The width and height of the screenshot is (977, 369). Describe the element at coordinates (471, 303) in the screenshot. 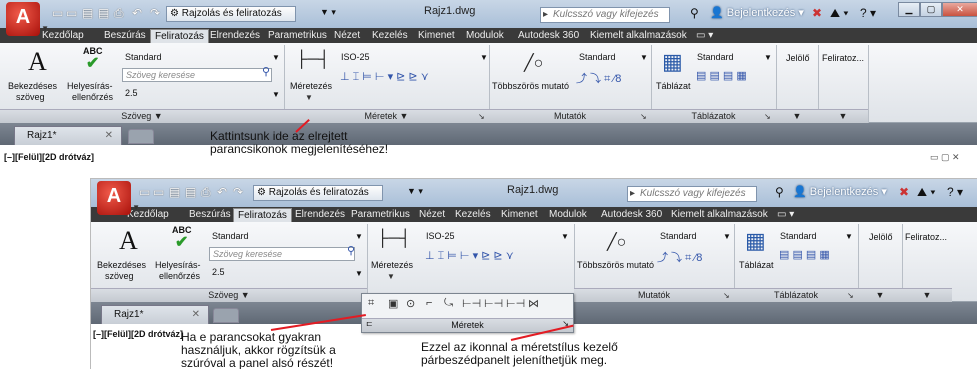

I see `dim-space-icon: ⊢⊣` at that location.